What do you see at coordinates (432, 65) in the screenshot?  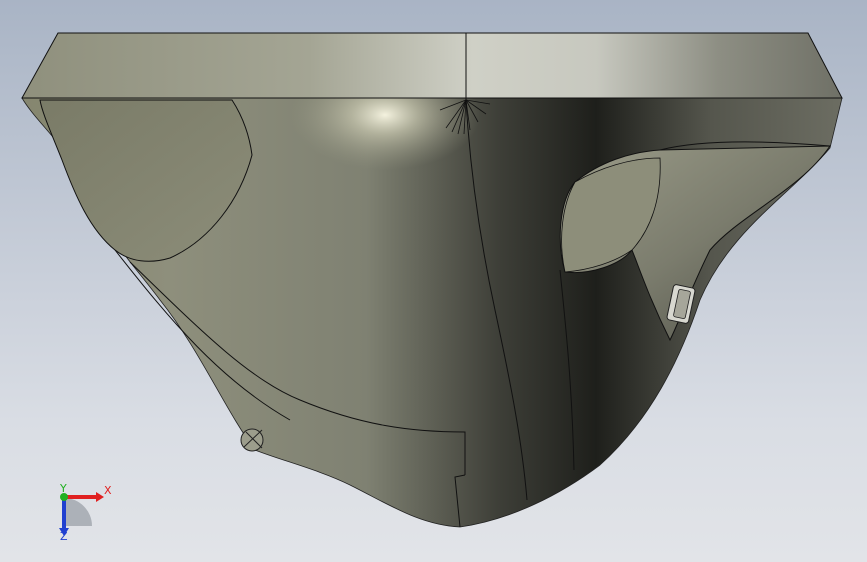 I see `top-rim` at bounding box center [432, 65].